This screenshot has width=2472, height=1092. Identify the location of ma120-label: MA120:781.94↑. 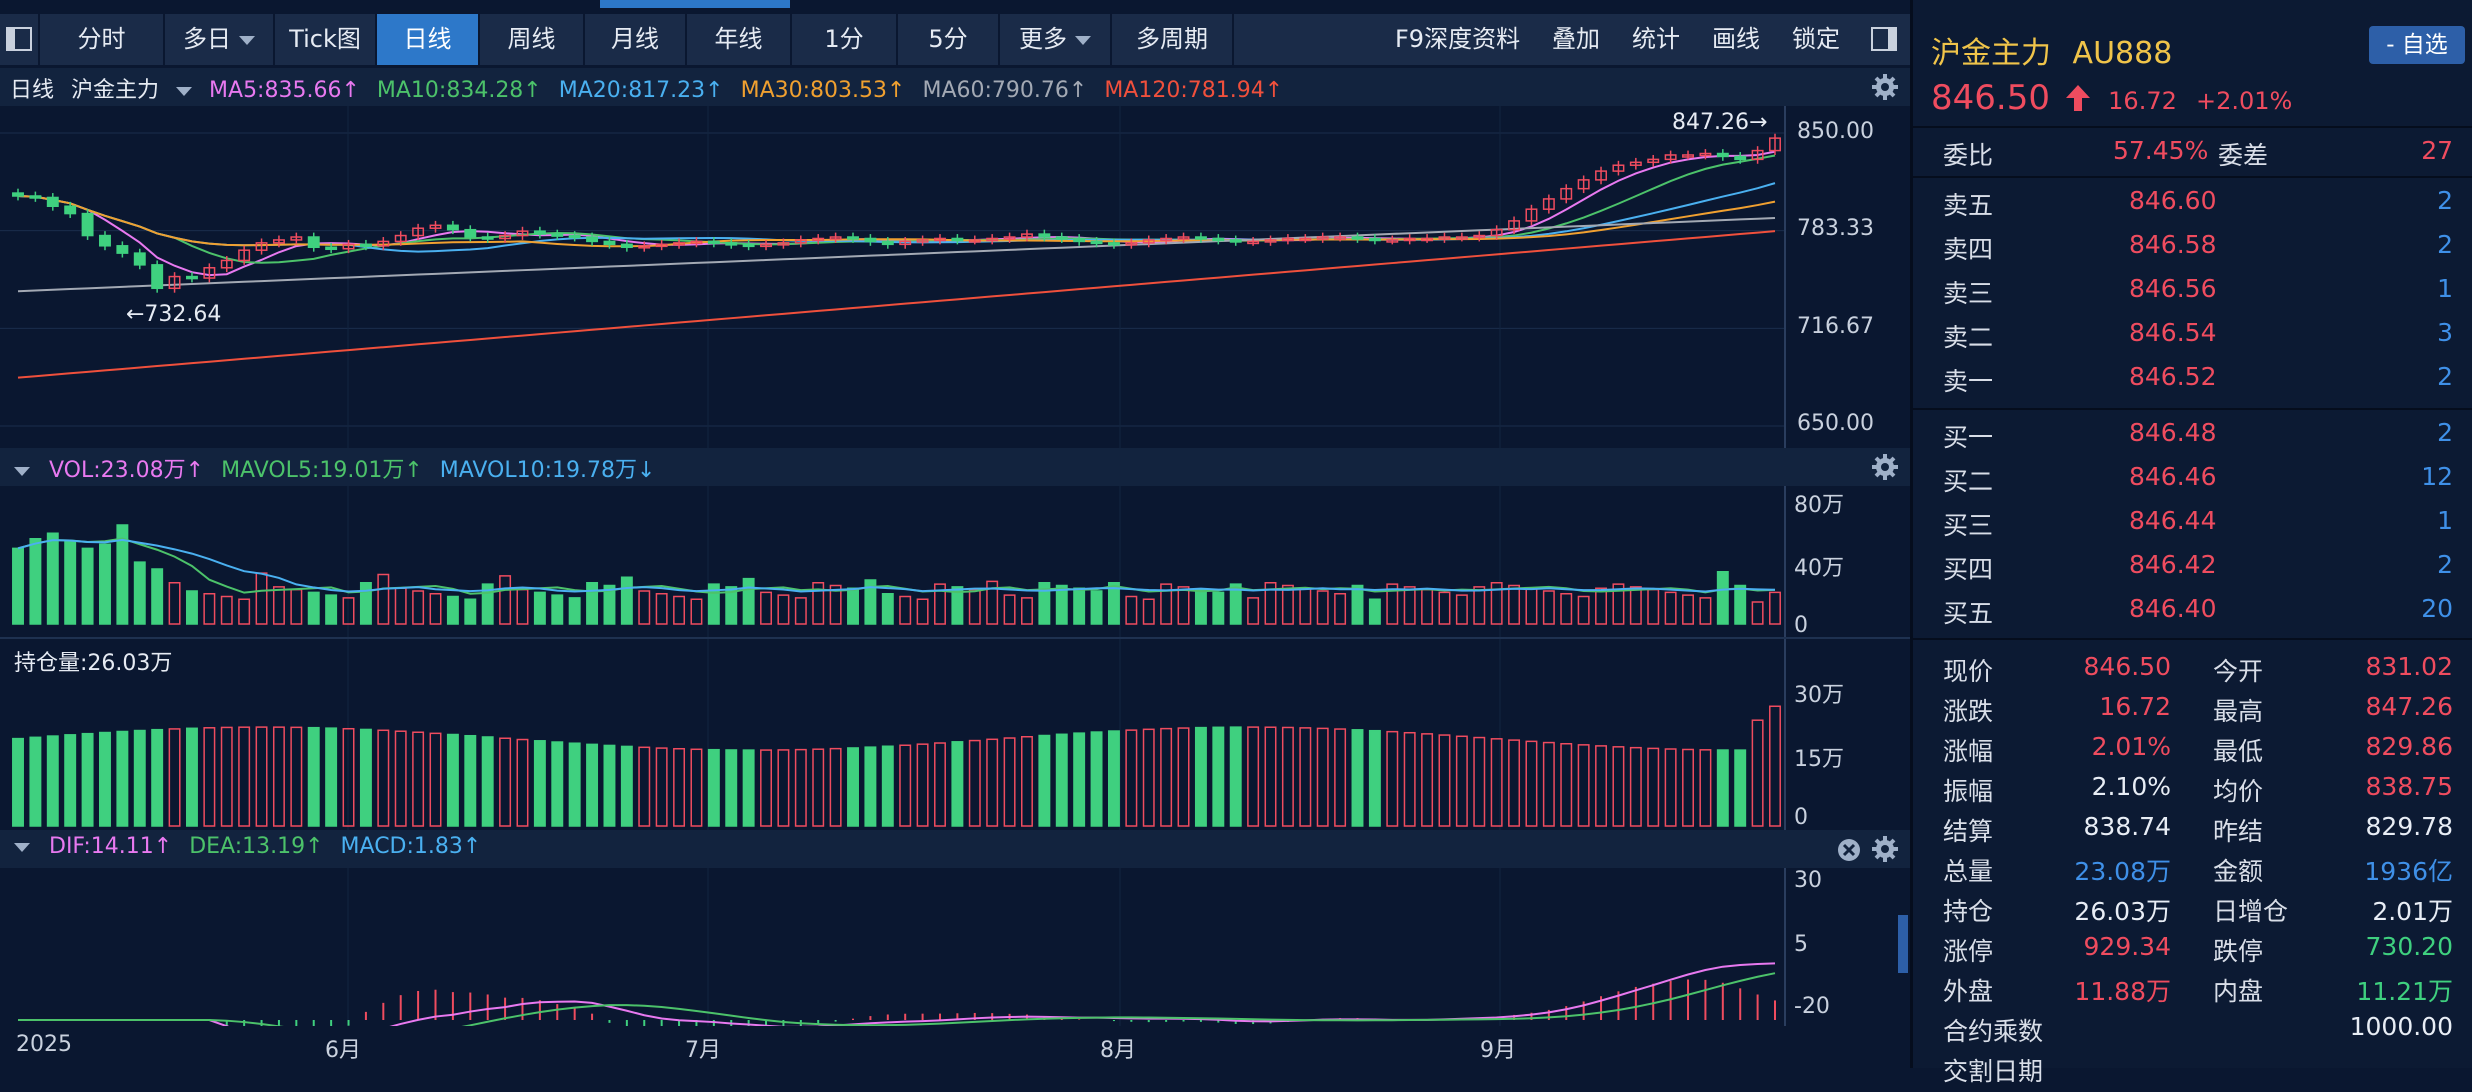
(1194, 90).